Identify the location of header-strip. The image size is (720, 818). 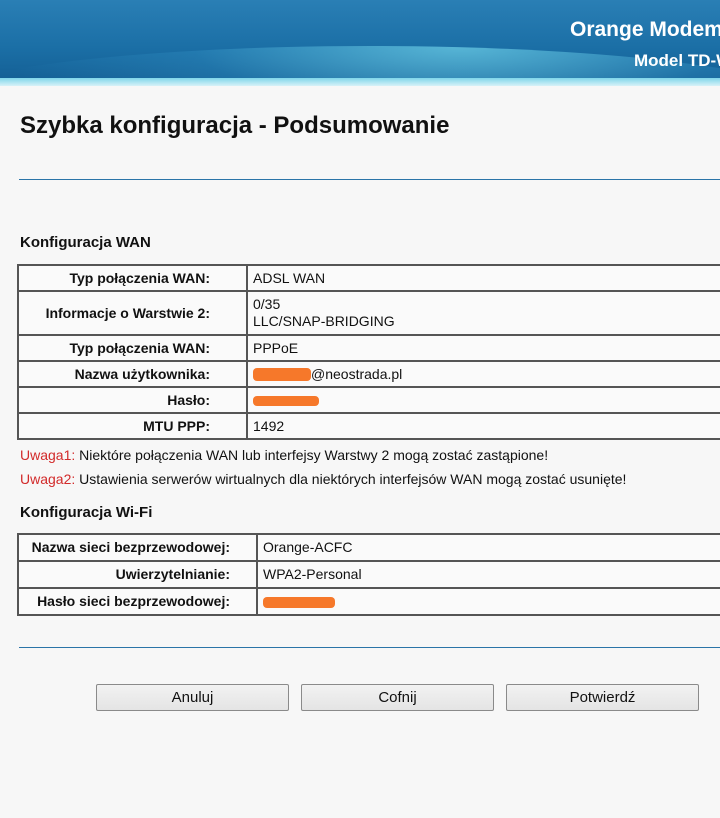
(360, 82).